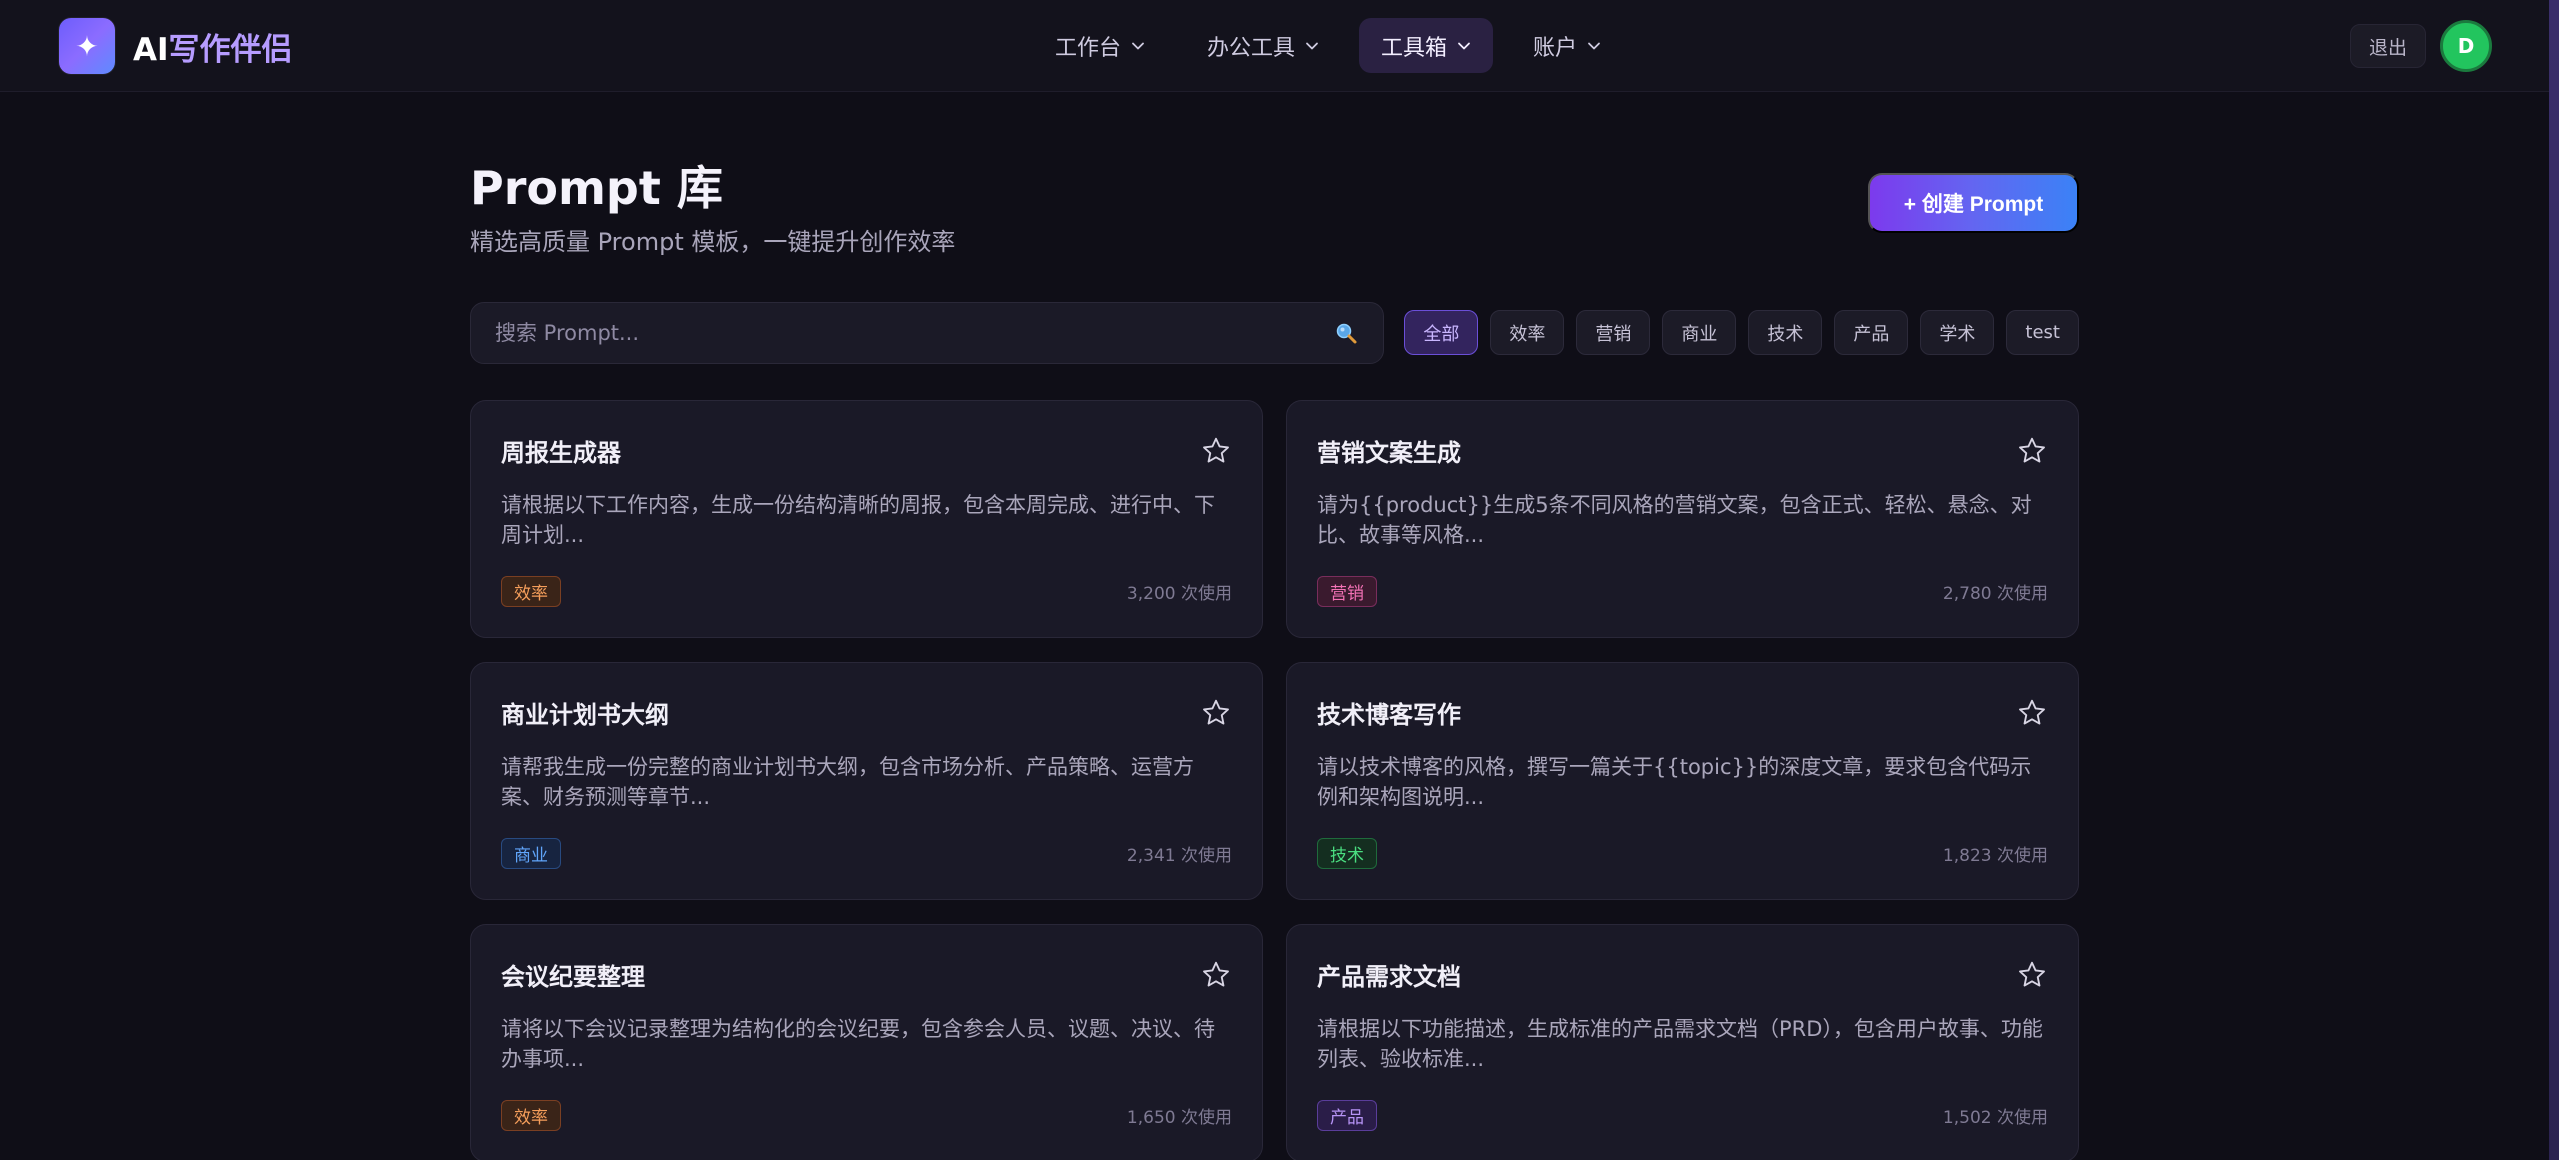 This screenshot has width=2559, height=1160. Describe the element at coordinates (151, 49) in the screenshot. I see `app-name-prefix: AI` at that location.